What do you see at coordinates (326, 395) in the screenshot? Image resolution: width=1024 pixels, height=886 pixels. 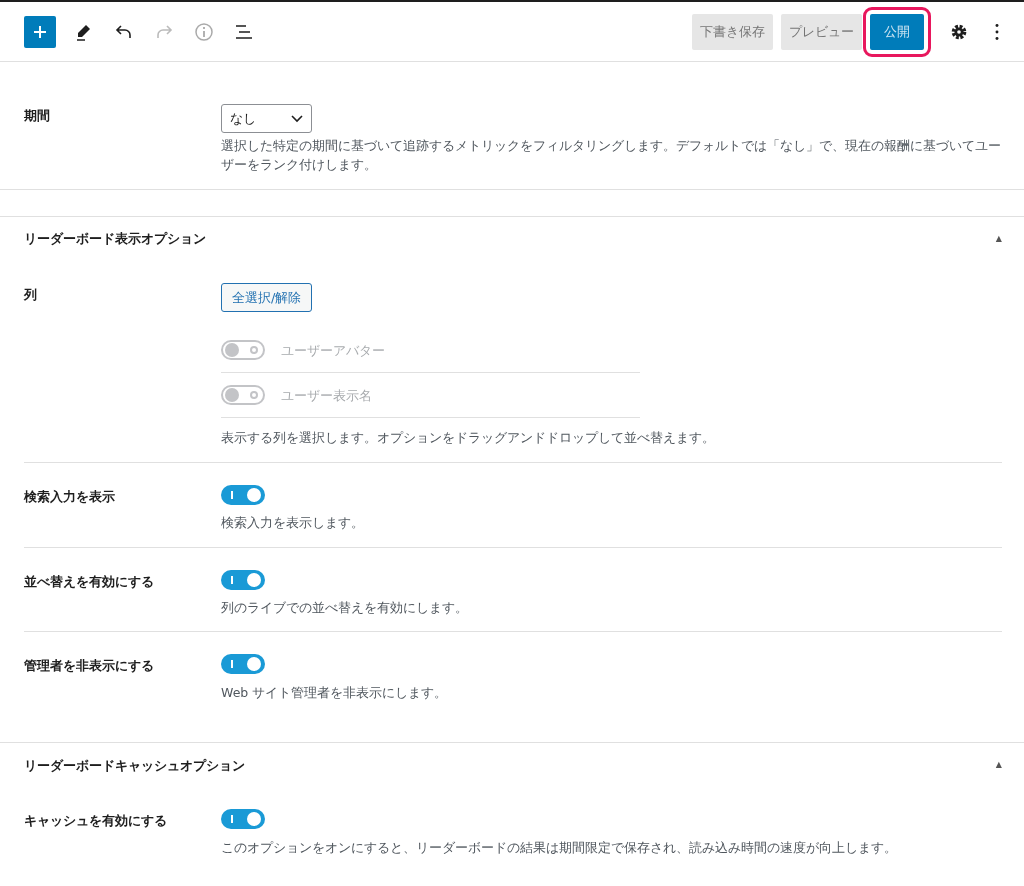 I see `option-label: ユーザー表示名` at bounding box center [326, 395].